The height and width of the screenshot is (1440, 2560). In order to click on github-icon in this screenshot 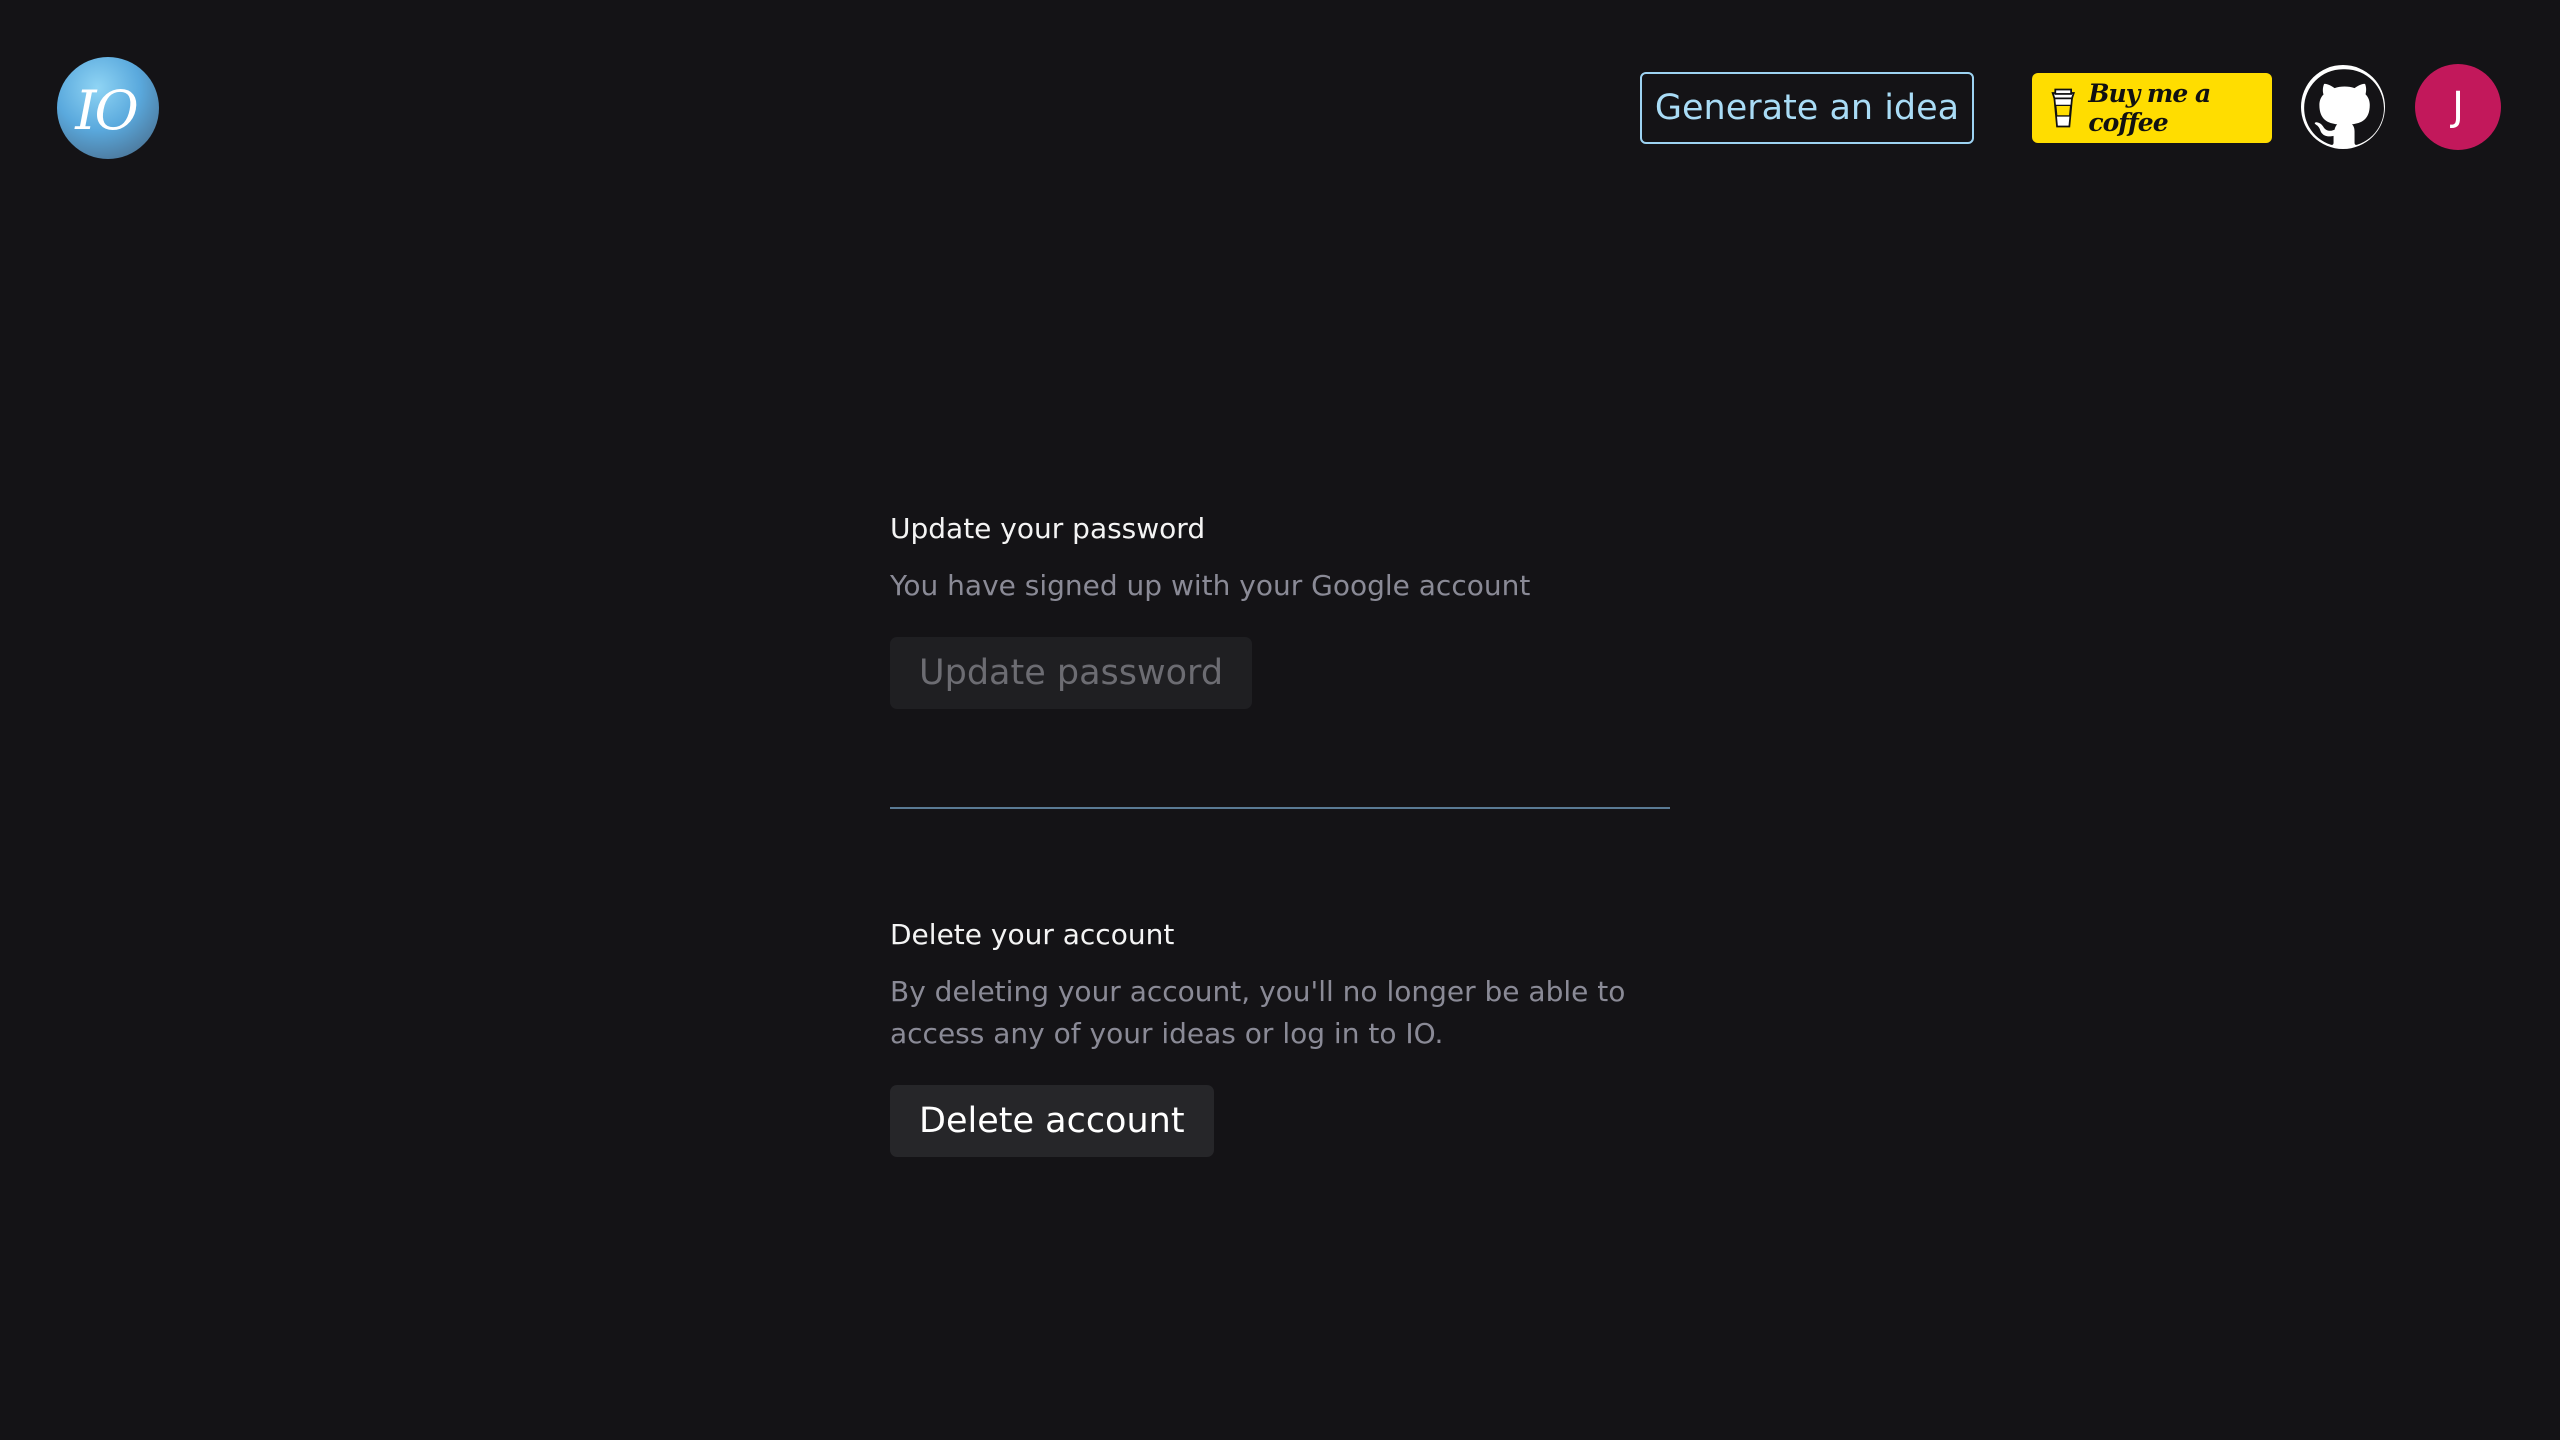, I will do `click(2343, 107)`.